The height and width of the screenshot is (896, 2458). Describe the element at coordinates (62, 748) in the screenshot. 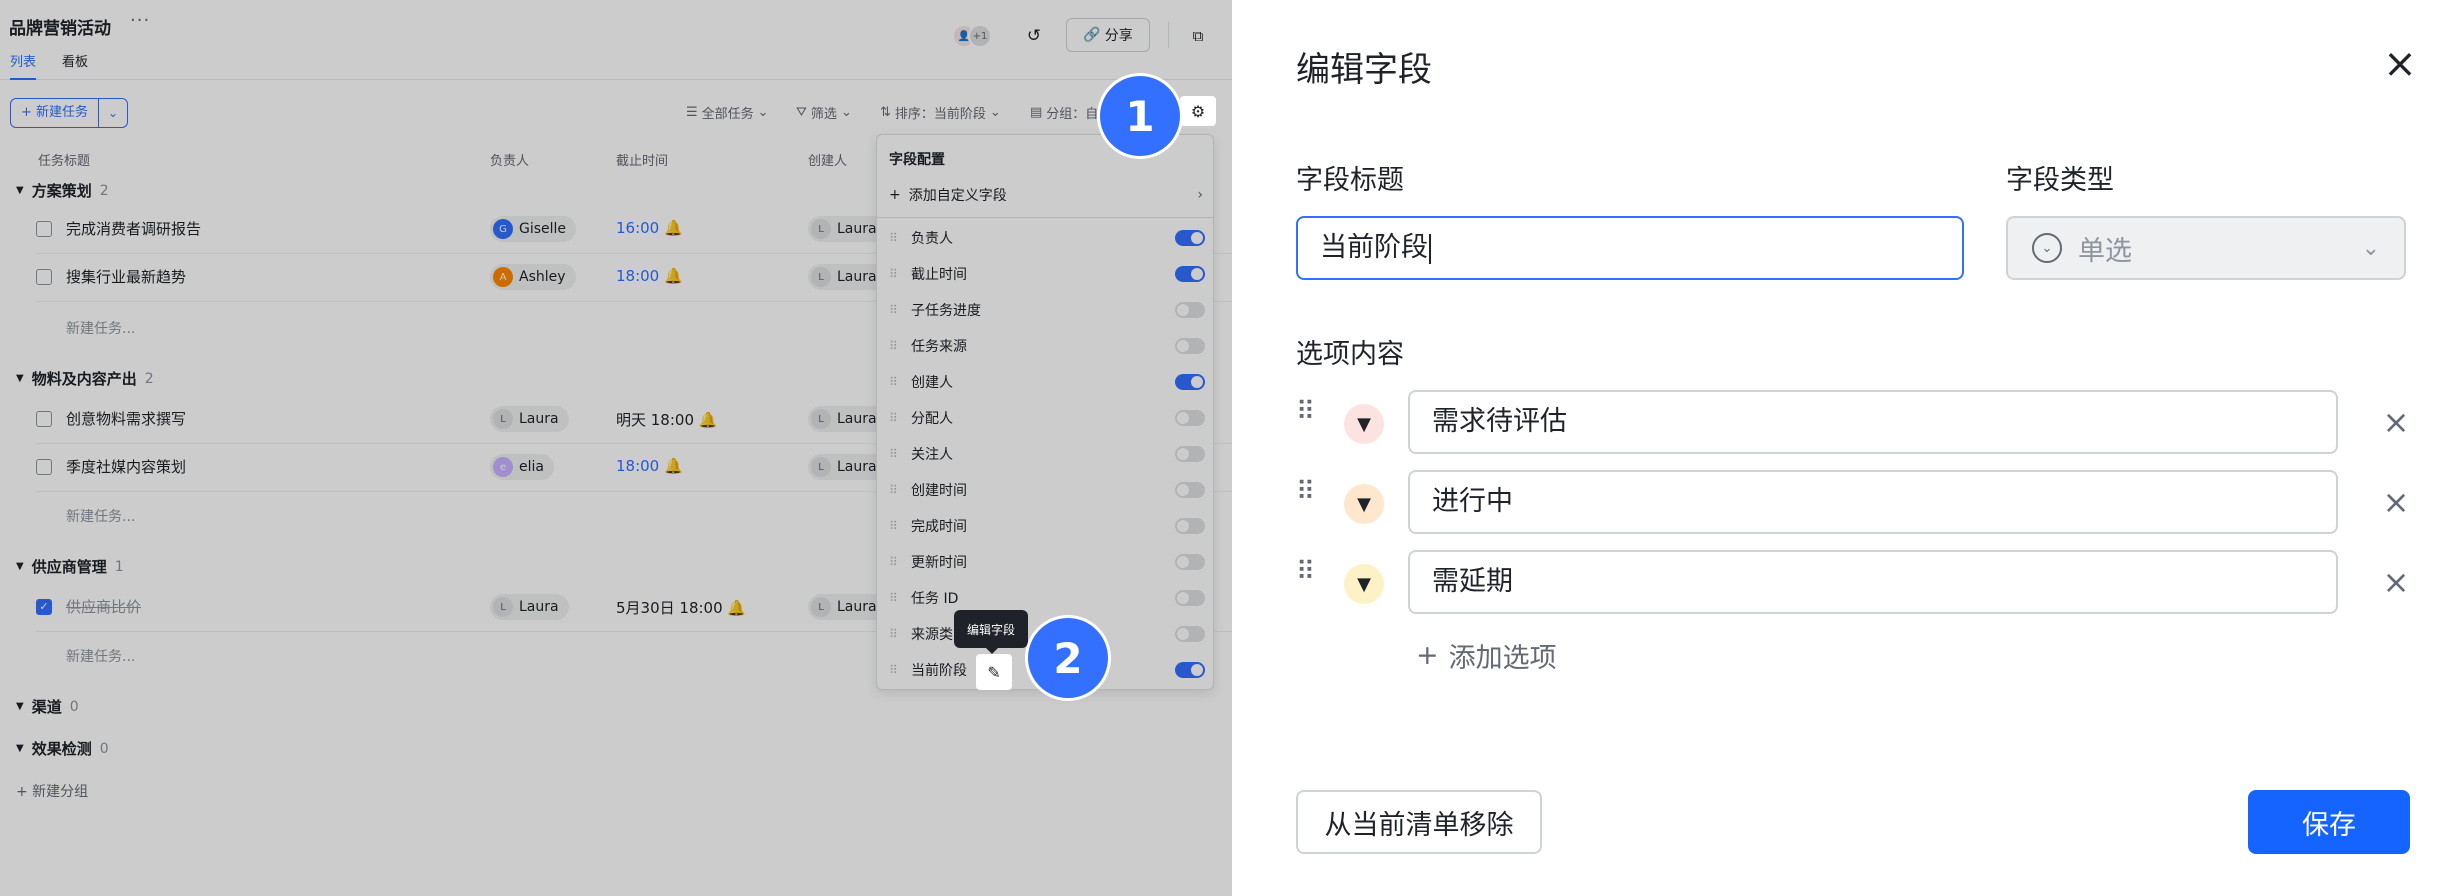

I see `group-header: ▼ 效果检测 0` at that location.